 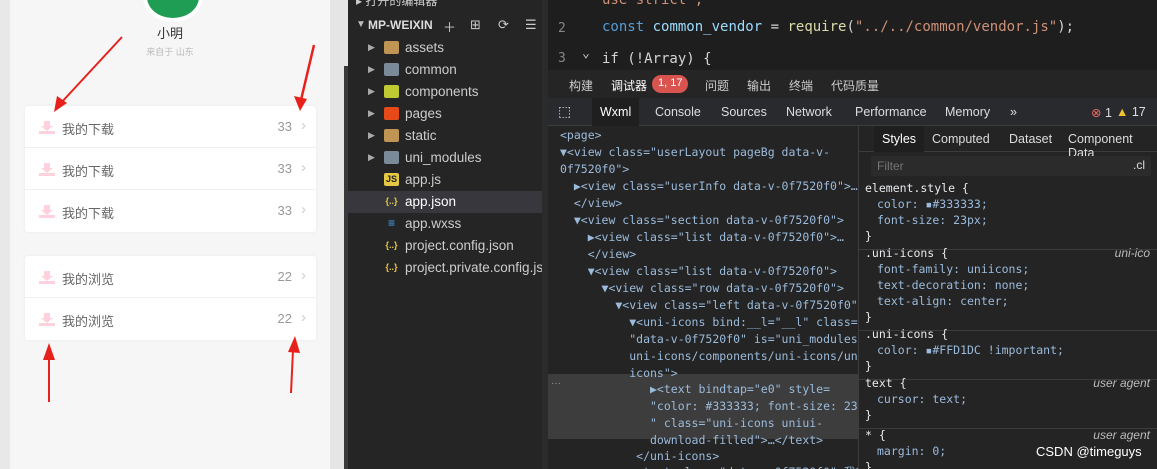 I want to click on tab-styles: Styles, so click(x=899, y=139).